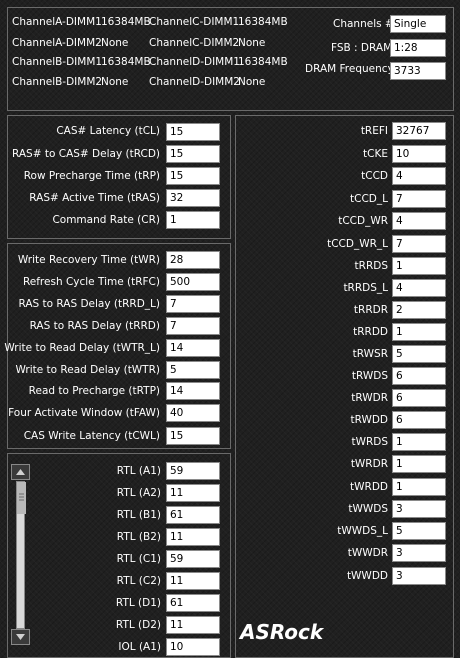 This screenshot has width=460, height=658. I want to click on trefi-field: 32767, so click(419, 131).